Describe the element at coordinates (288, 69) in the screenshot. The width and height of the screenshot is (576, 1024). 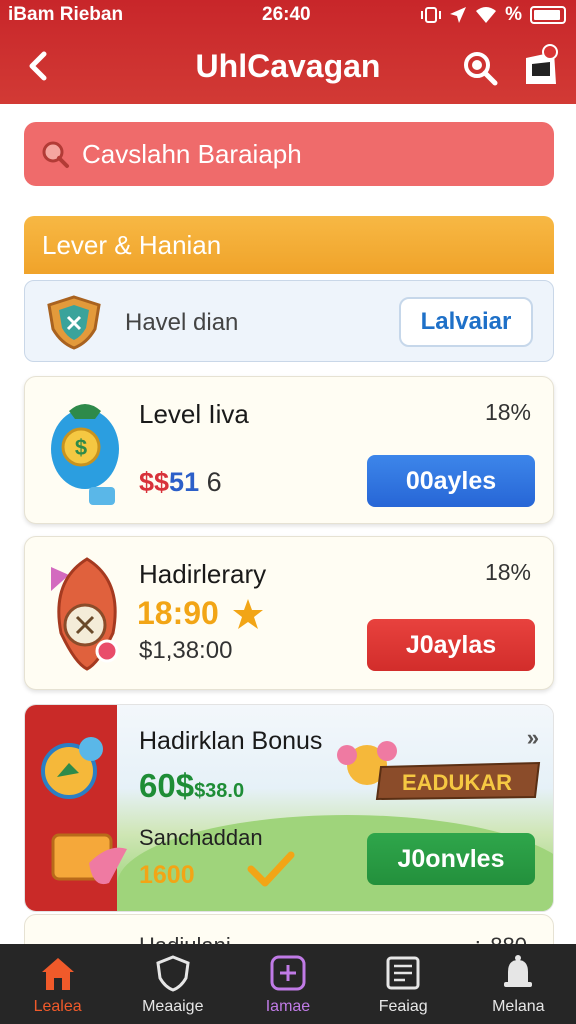
I see `nav-bar: UhlCavagan` at that location.